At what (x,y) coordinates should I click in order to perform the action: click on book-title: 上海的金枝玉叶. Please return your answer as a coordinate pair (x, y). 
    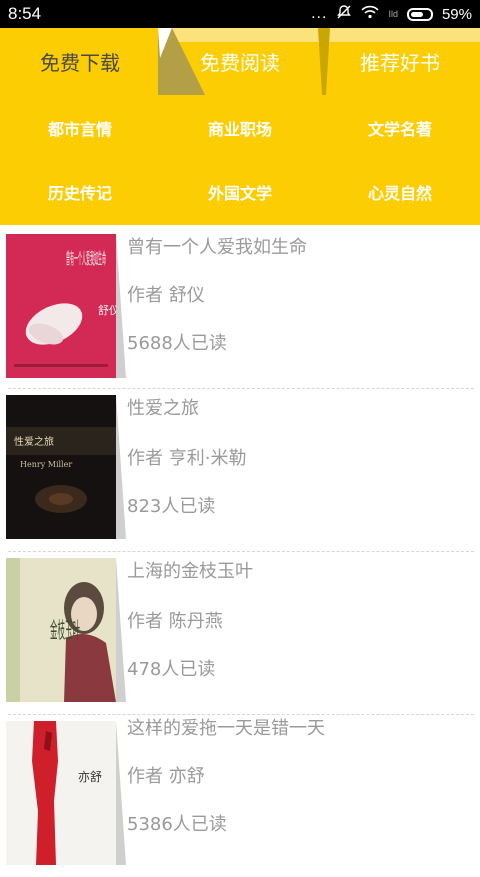
    Looking at the image, I should click on (190, 571).